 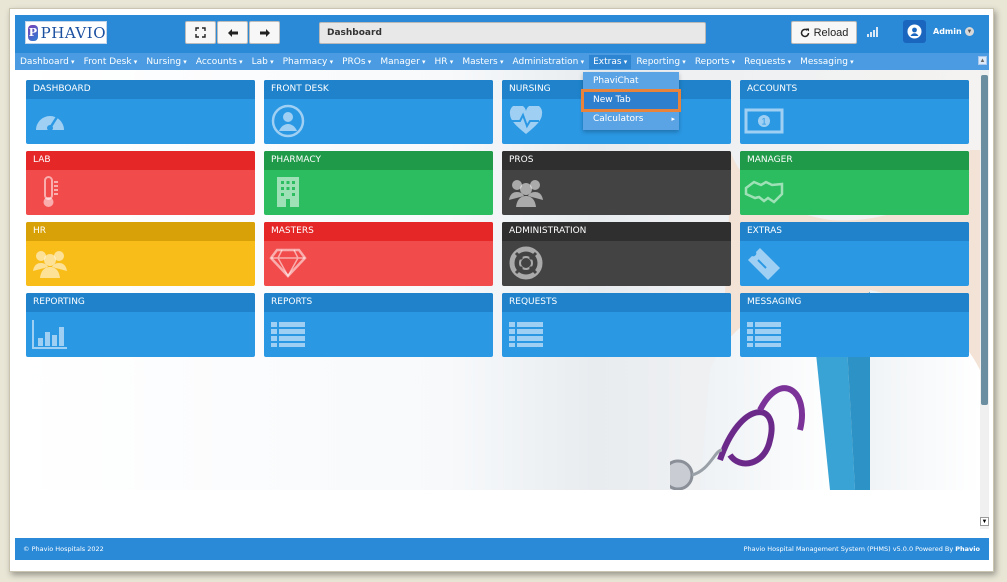 I want to click on dropdown-item-phavichat: PhaviChat, so click(x=631, y=81).